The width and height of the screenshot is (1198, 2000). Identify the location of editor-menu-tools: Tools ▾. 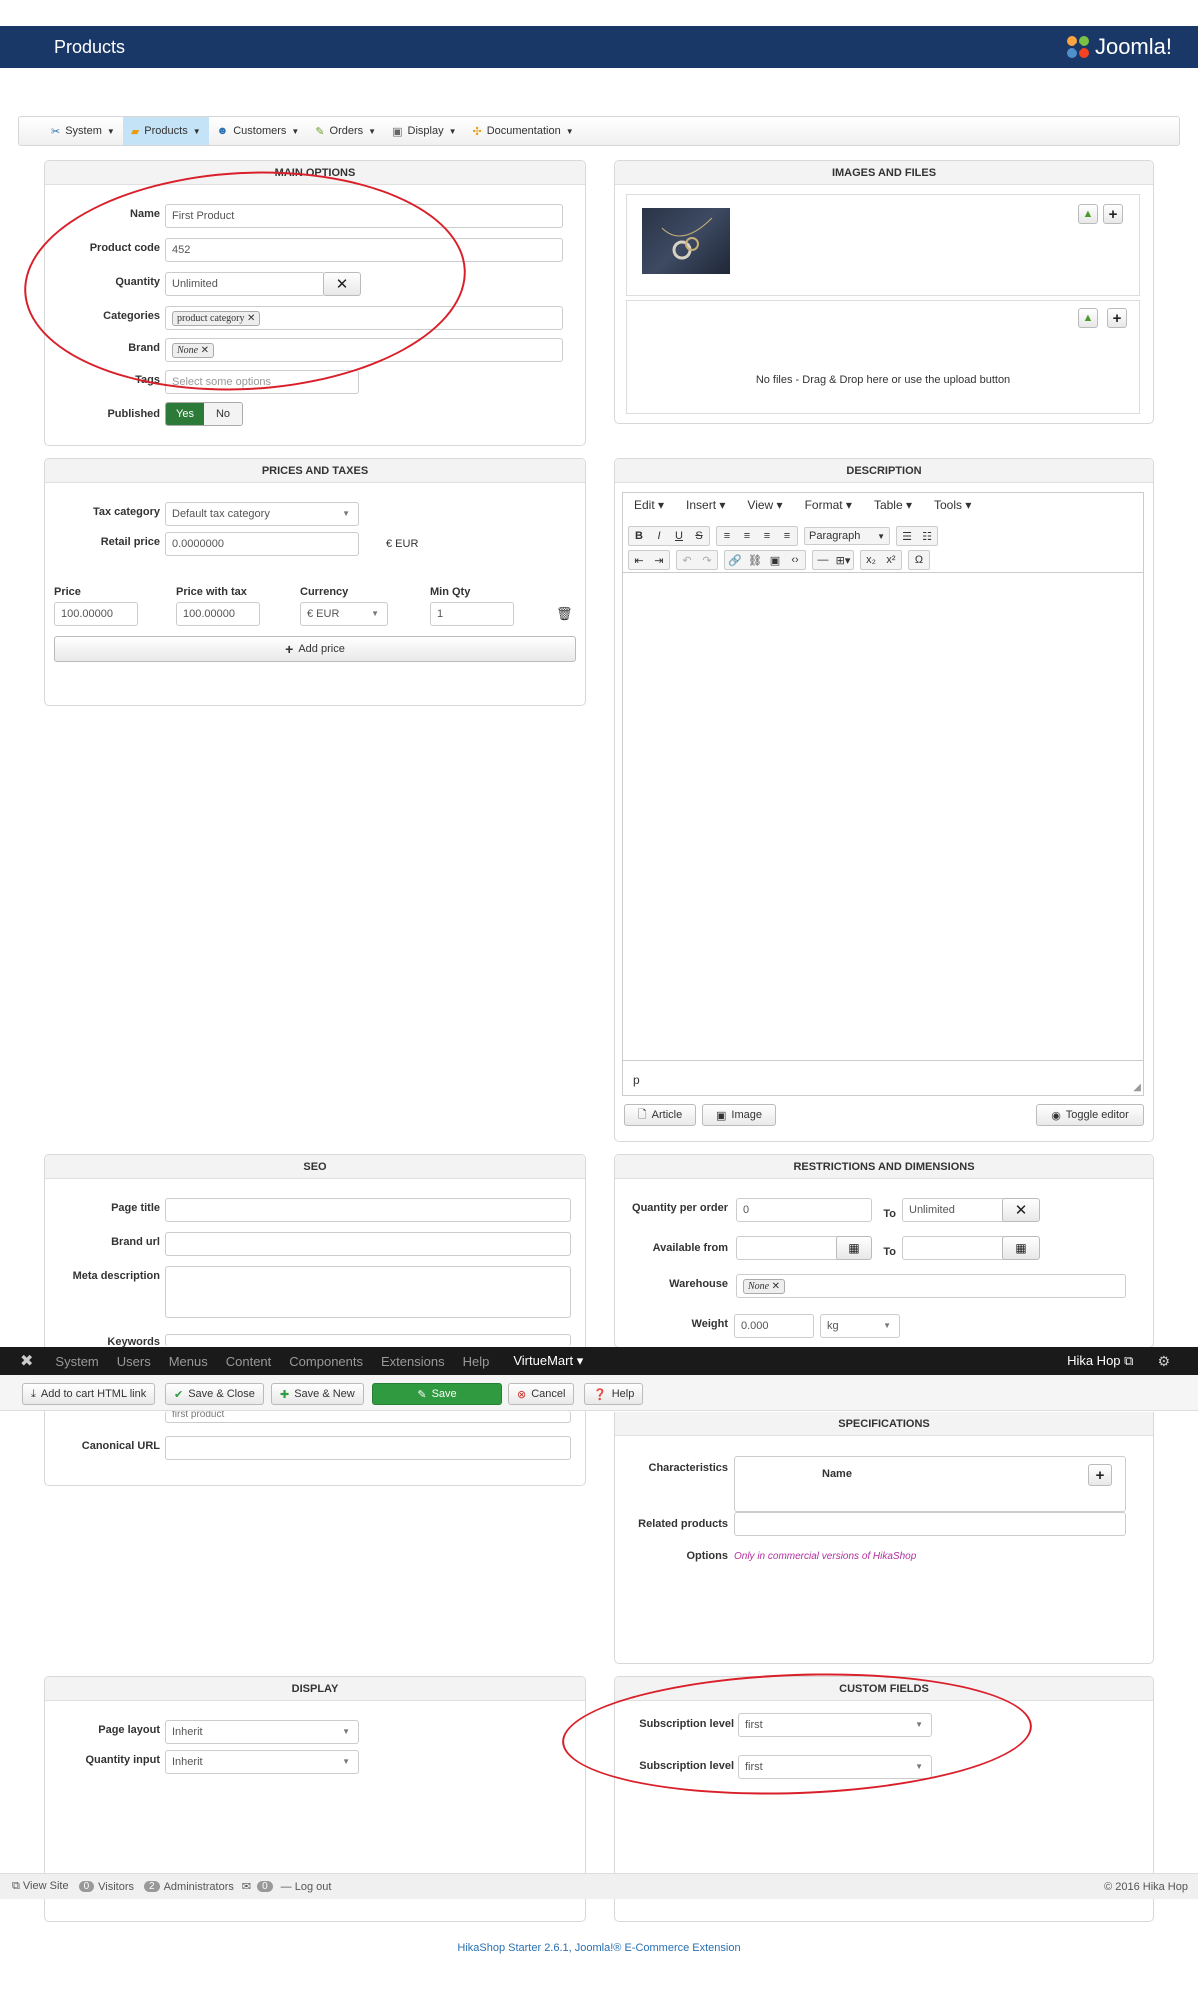
(952, 505).